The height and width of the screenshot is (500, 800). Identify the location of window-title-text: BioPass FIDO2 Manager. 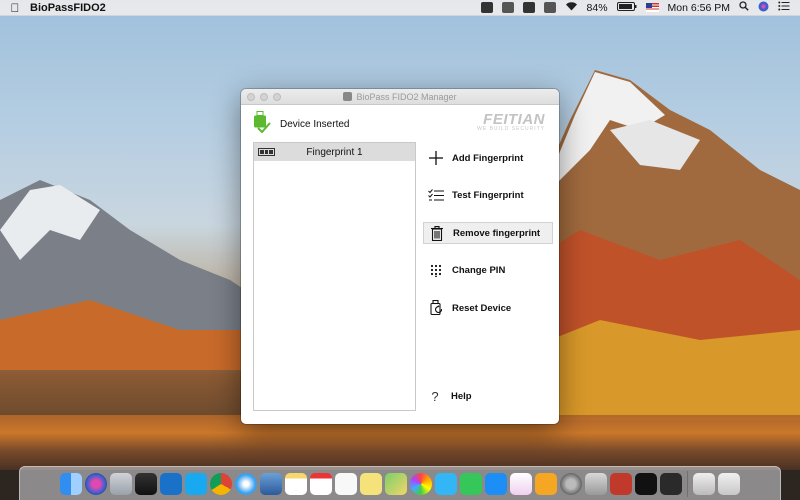
(406, 96).